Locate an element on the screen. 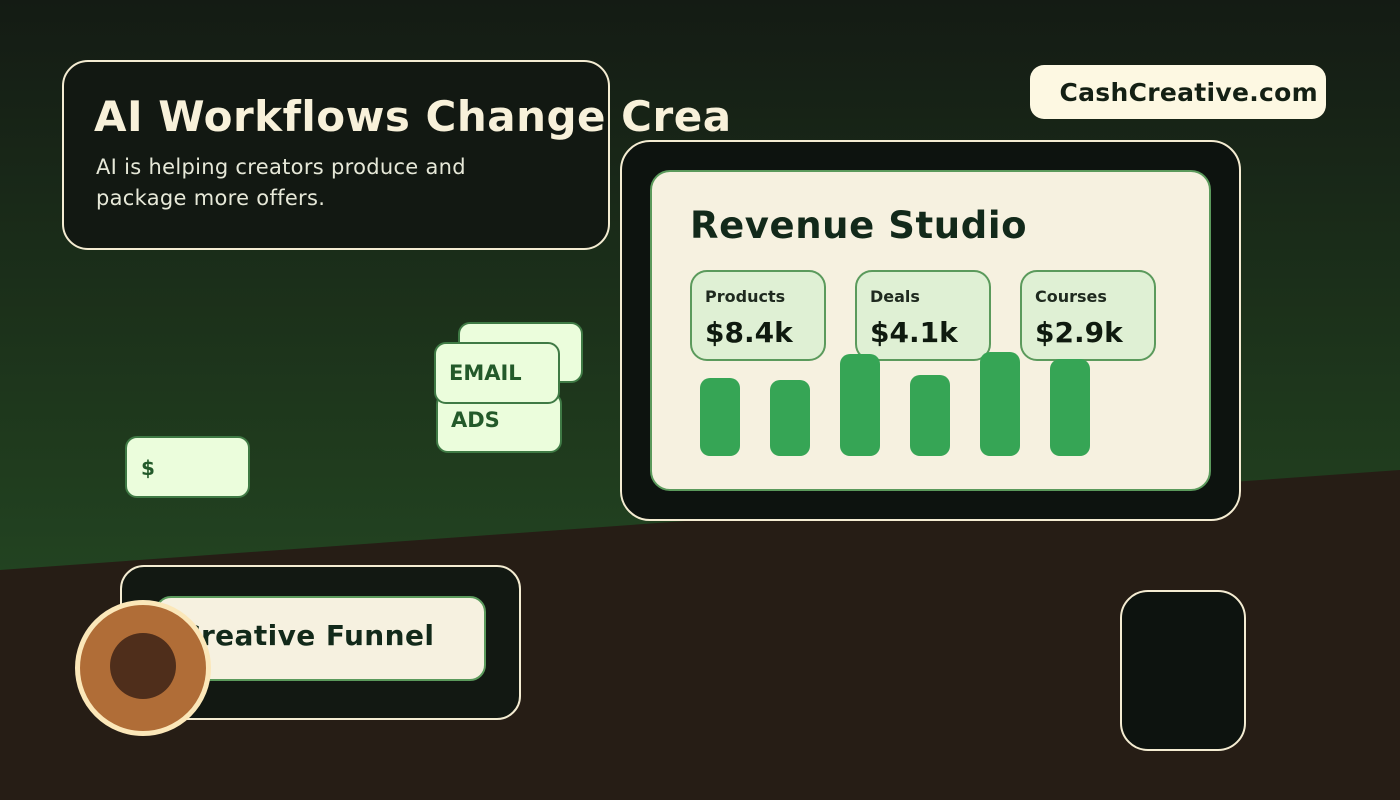 Image resolution: width=1400 pixels, height=800 pixels. stat-label: Courses is located at coordinates (1071, 296).